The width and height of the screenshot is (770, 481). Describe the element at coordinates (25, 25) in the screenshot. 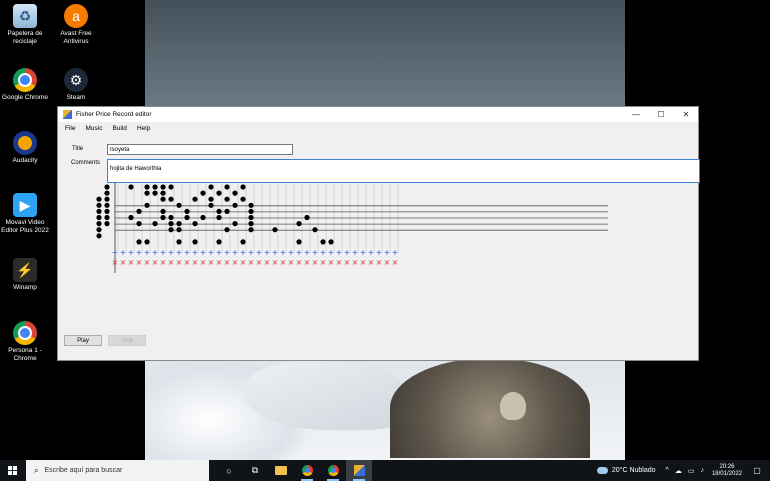

I see `desktop-icon-recycle-bin: ♻ Papelera de reciclaje` at that location.